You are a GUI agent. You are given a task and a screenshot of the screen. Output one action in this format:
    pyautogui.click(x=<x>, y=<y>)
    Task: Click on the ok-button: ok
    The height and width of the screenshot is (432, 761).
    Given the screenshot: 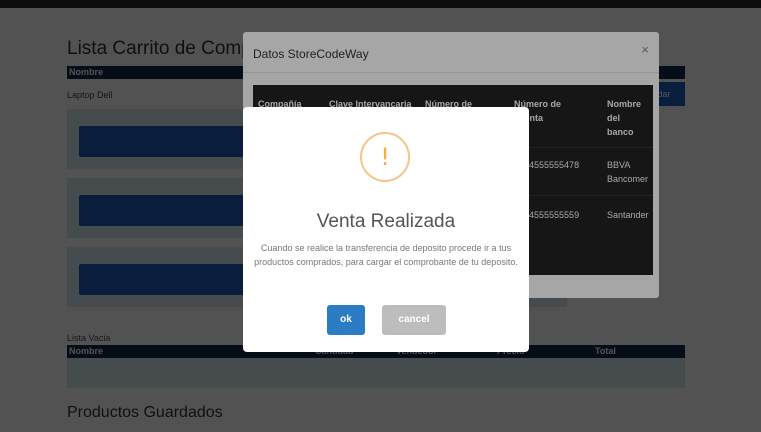 What is the action you would take?
    pyautogui.click(x=346, y=320)
    